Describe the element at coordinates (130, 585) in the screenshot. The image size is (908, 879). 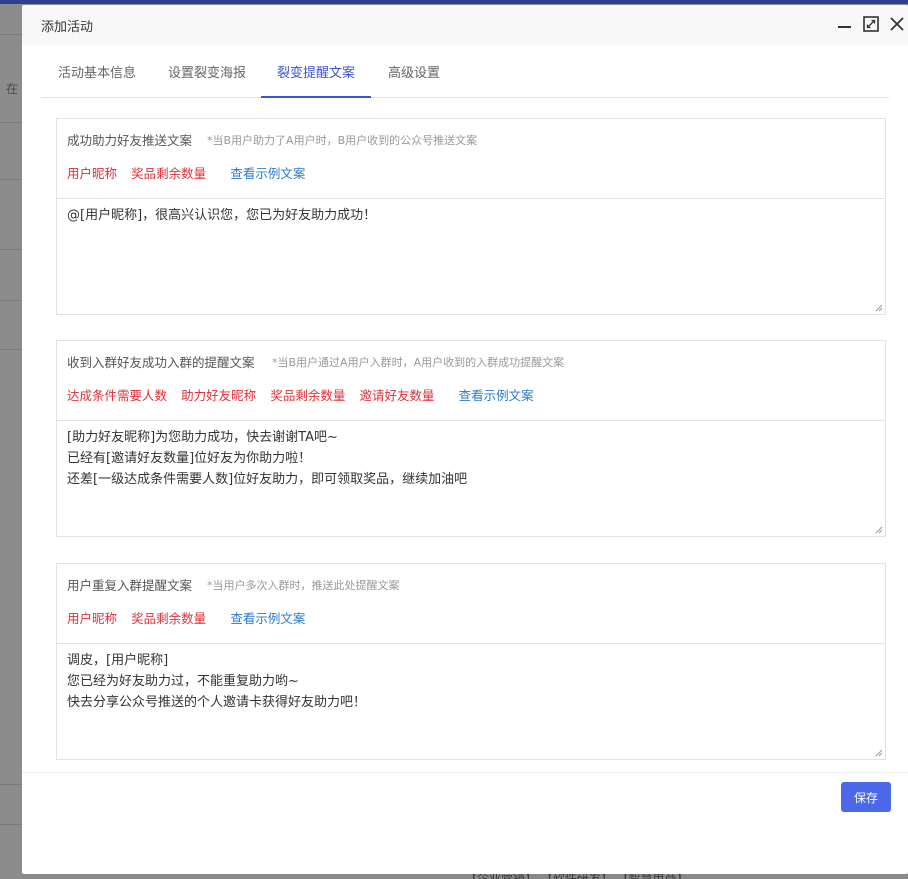
I see `section-title: 用户重复入群提醒文案` at that location.